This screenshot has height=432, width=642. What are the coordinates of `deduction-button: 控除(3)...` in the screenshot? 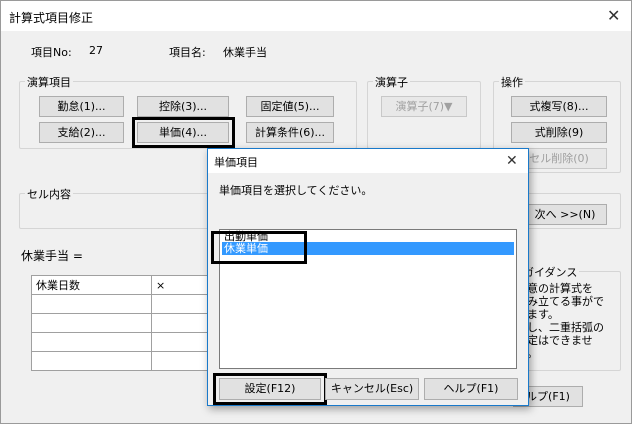 It's located at (183, 106).